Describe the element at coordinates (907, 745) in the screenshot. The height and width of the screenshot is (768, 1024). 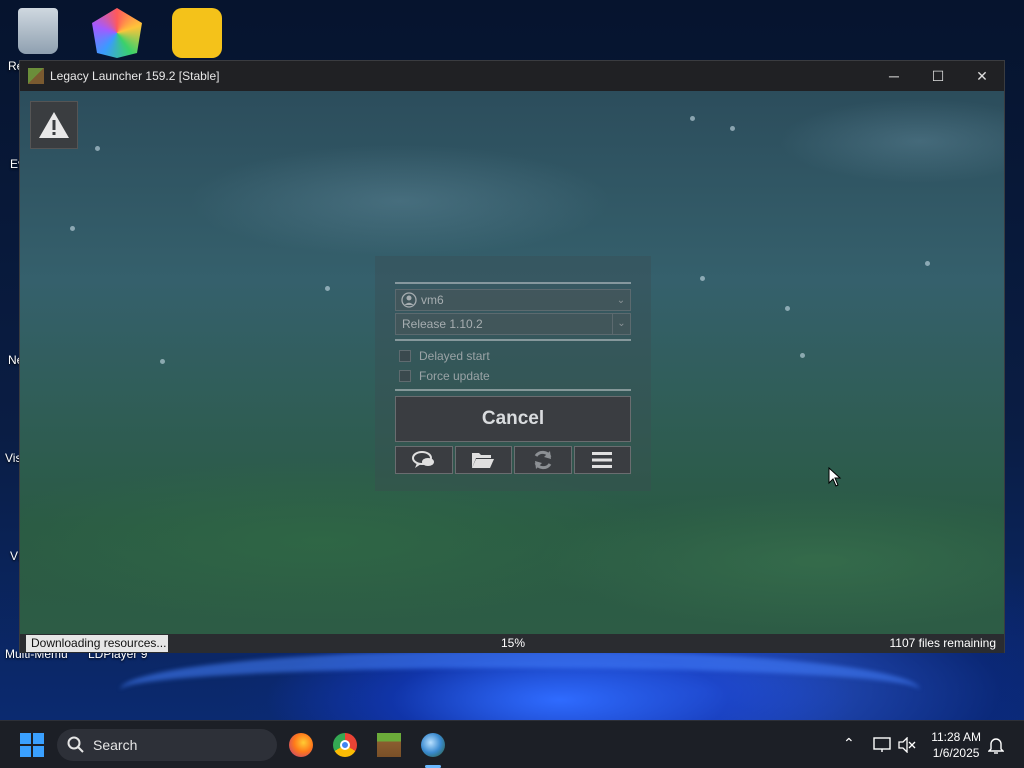
I see `volume-muted-icon` at that location.